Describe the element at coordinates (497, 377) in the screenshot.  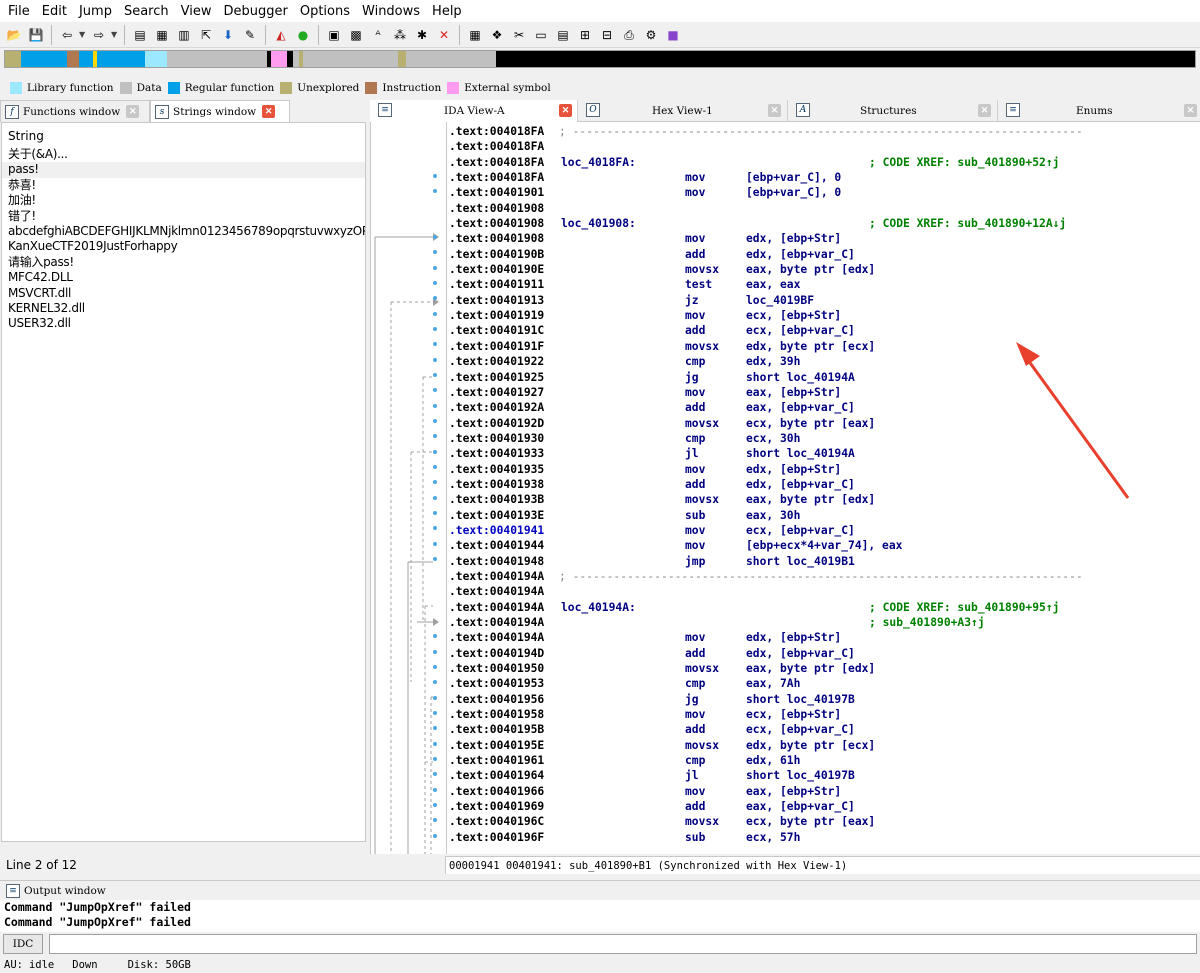
I see `code-address: .text:00401925` at that location.